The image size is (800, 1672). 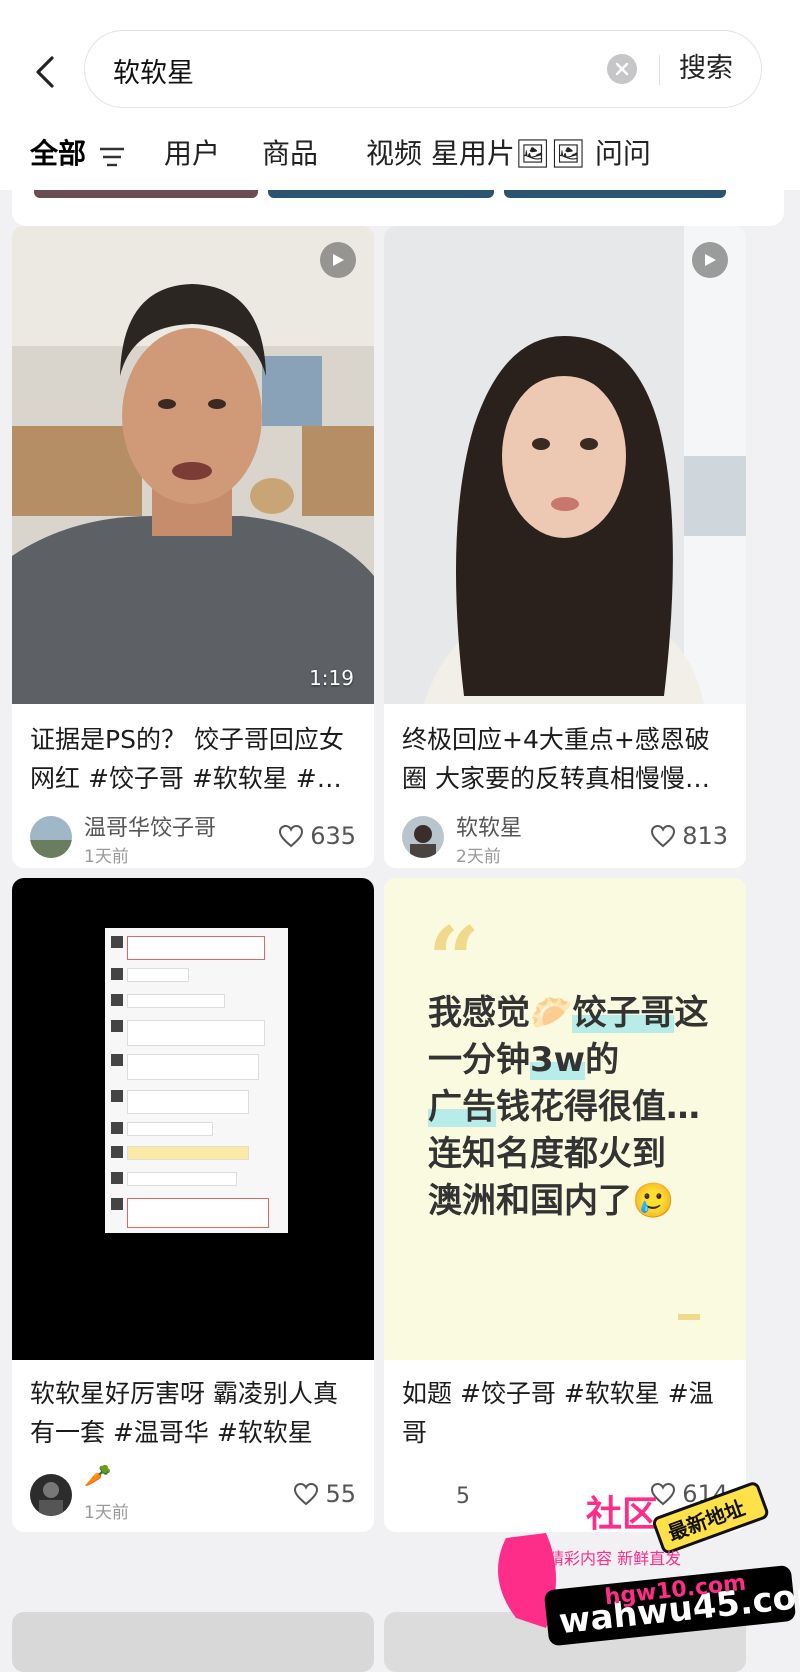 I want to click on post-thumbnail, so click(x=193, y=1119).